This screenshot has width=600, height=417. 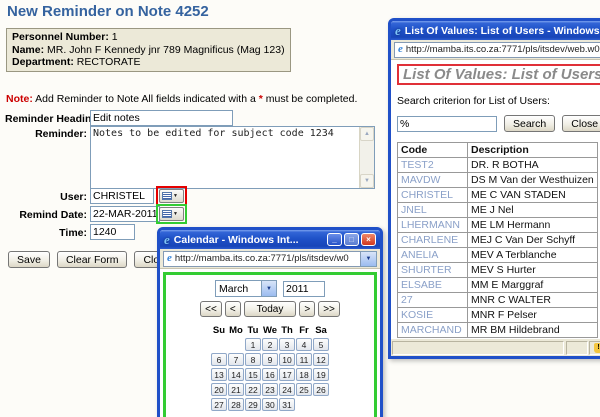 I want to click on calendar-day: 9, so click(x=270, y=359).